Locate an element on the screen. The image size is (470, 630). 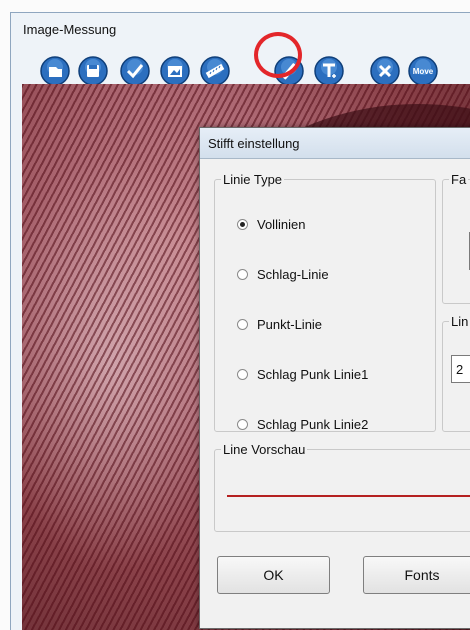
open-icon is located at coordinates (55, 71).